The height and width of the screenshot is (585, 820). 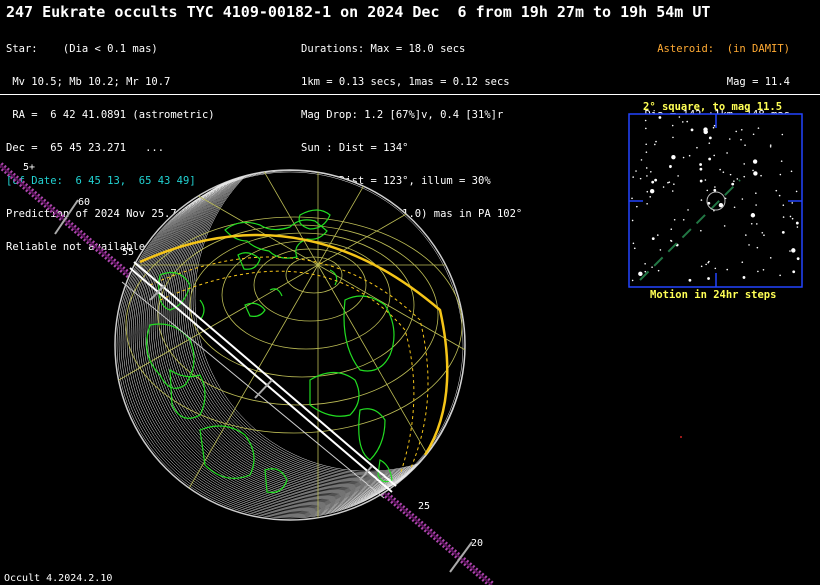 What do you see at coordinates (758, 82) in the screenshot?
I see `asteroid-mag: Mag = 11.4` at bounding box center [758, 82].